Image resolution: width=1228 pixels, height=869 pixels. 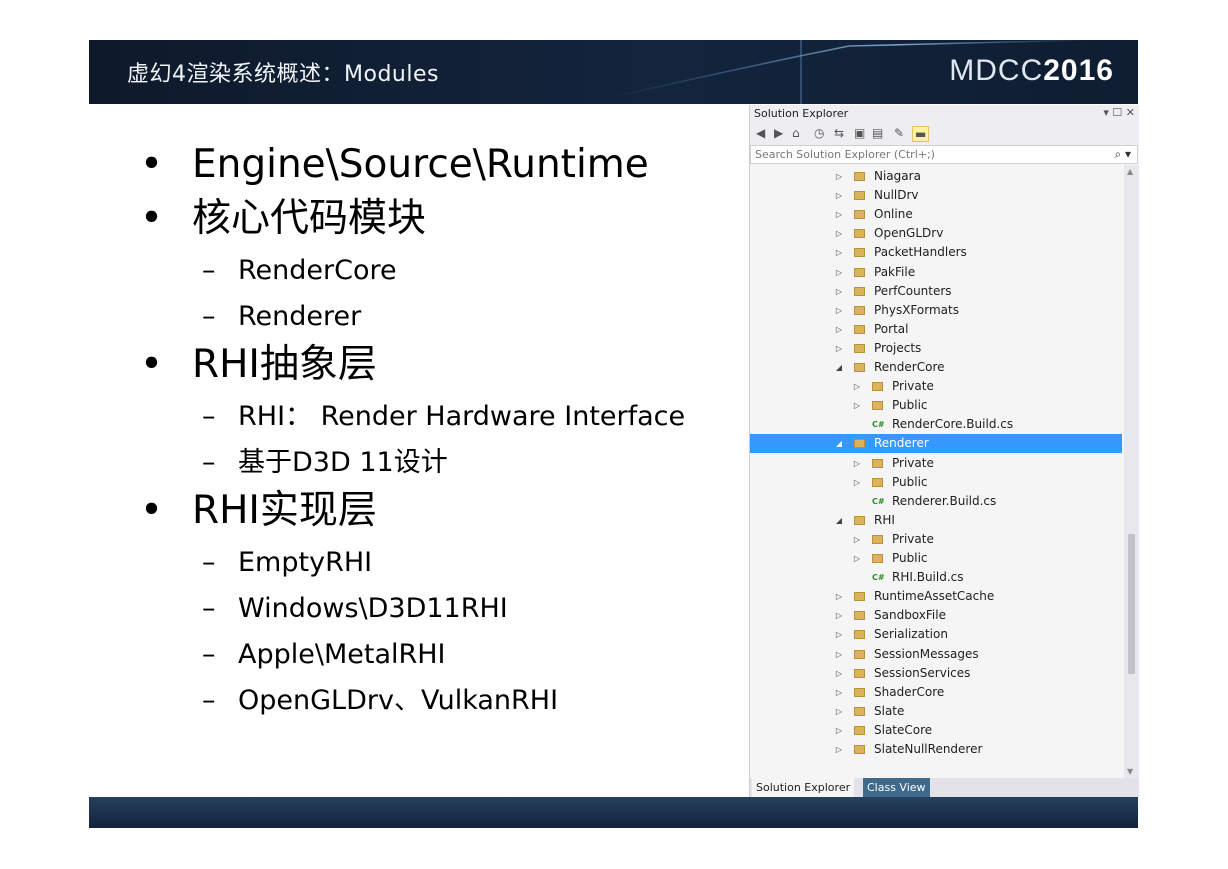 I want to click on logo-text: MDCC, so click(x=996, y=70).